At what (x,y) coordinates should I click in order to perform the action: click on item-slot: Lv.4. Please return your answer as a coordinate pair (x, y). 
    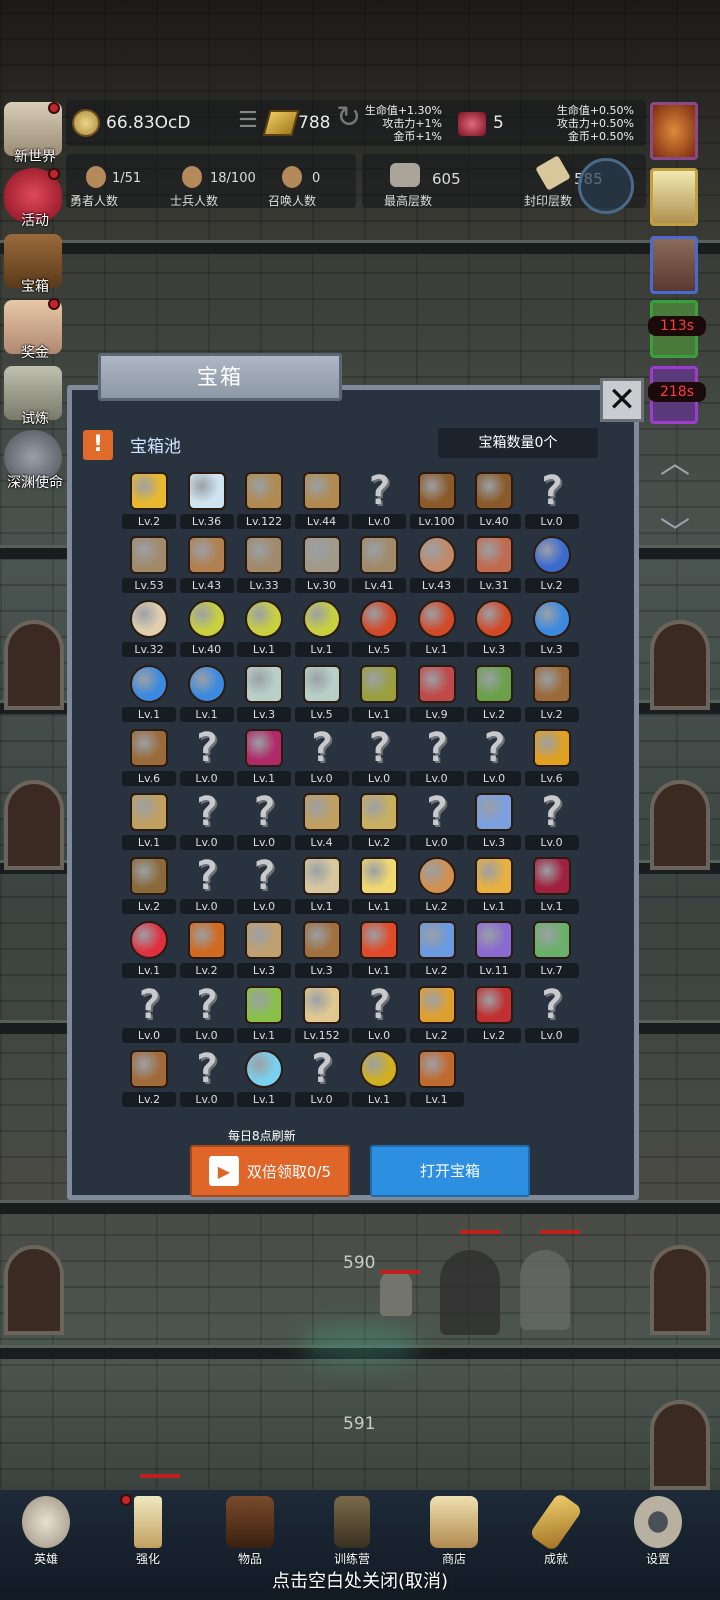
    Looking at the image, I should click on (322, 821).